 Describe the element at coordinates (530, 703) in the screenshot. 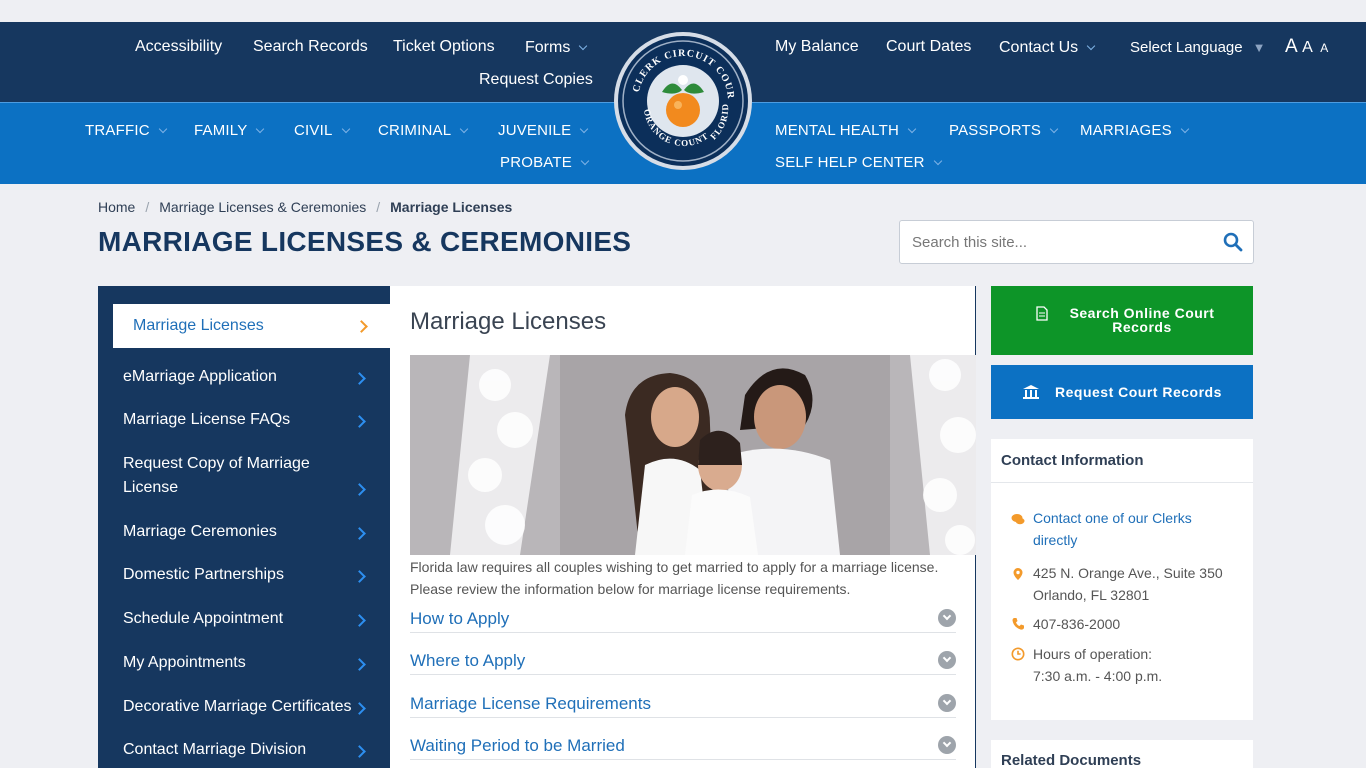

I see `accordion-label: Marriage License Requirements` at that location.